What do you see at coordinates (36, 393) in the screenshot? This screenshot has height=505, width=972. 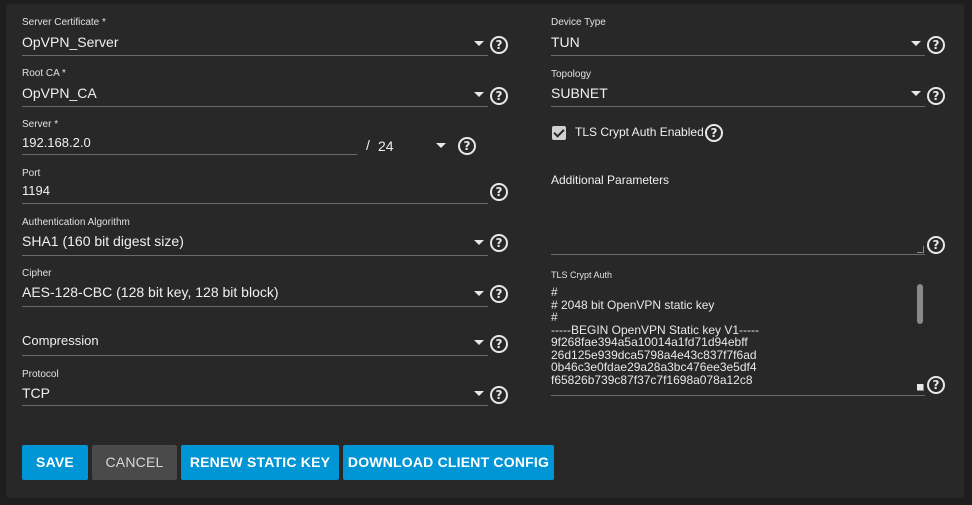 I see `protocol-value: TCP` at bounding box center [36, 393].